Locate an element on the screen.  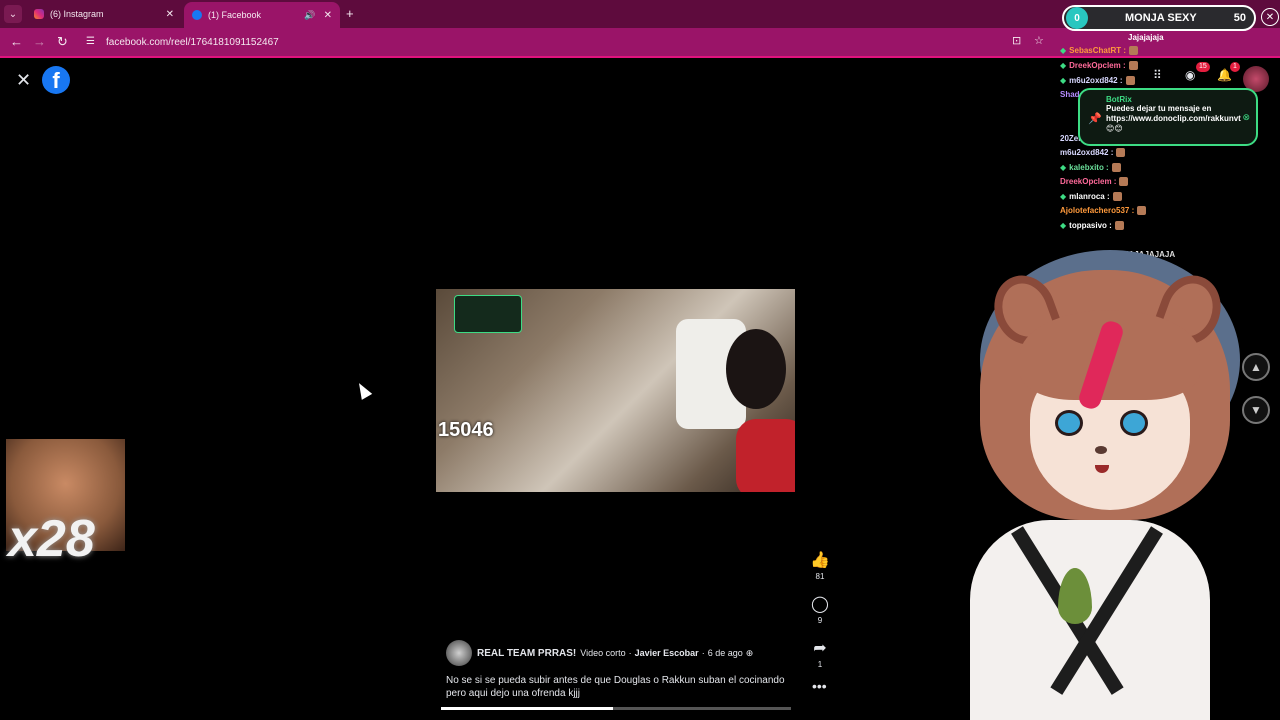
chat-username: kalebxito : is located at coordinates (1089, 167).